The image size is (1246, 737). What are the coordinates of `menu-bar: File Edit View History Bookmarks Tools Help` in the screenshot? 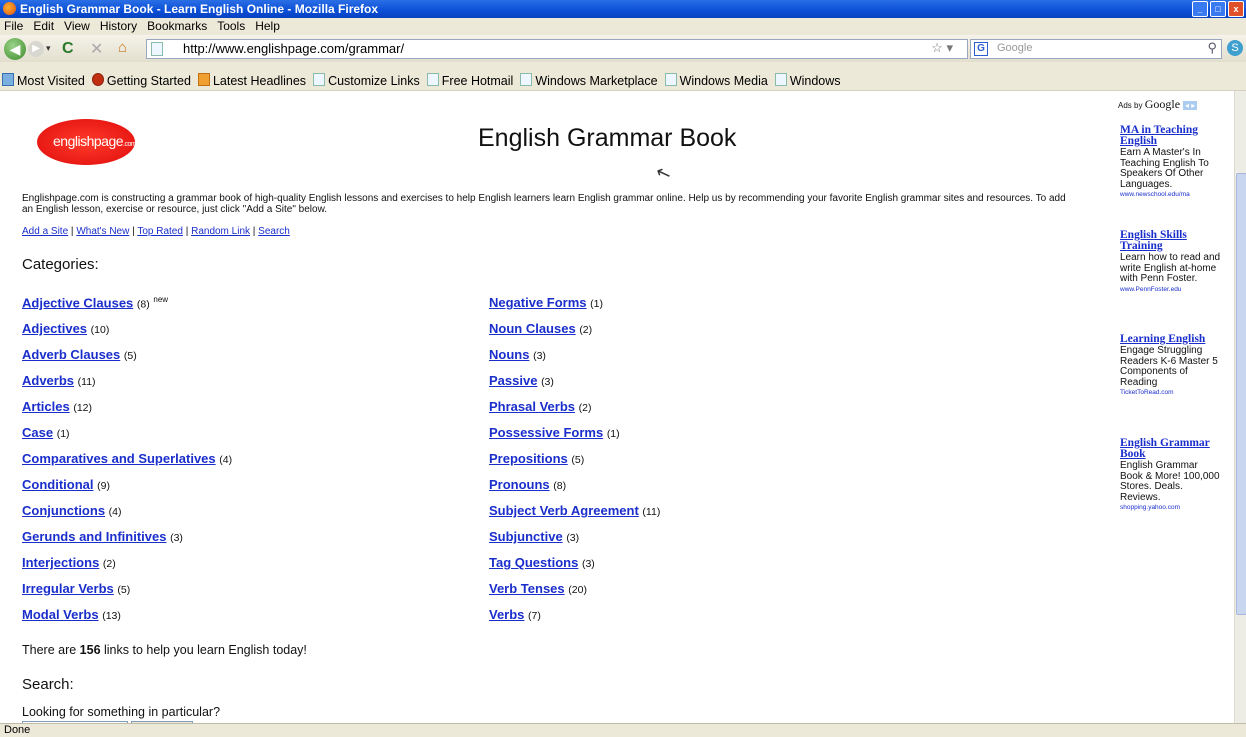 It's located at (623, 26).